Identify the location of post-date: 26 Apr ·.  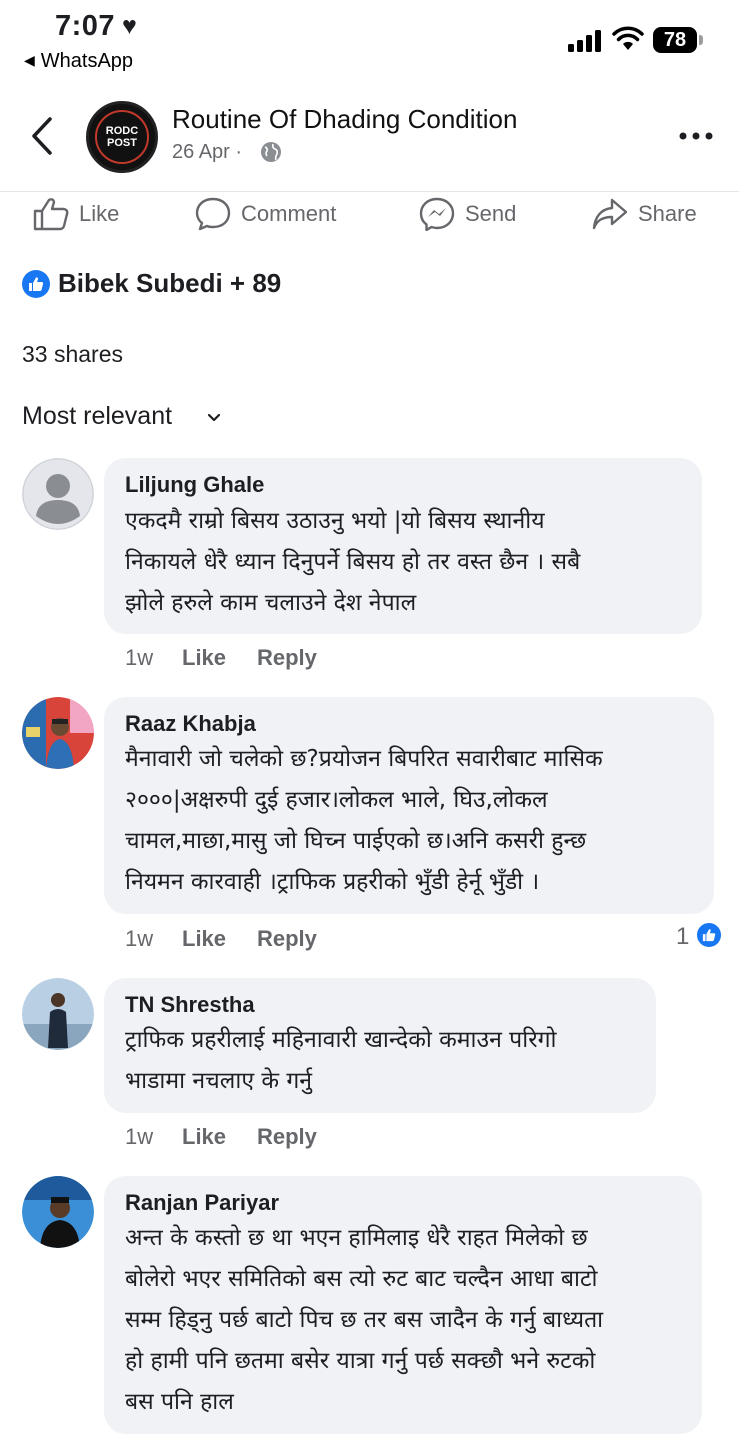
(207, 152).